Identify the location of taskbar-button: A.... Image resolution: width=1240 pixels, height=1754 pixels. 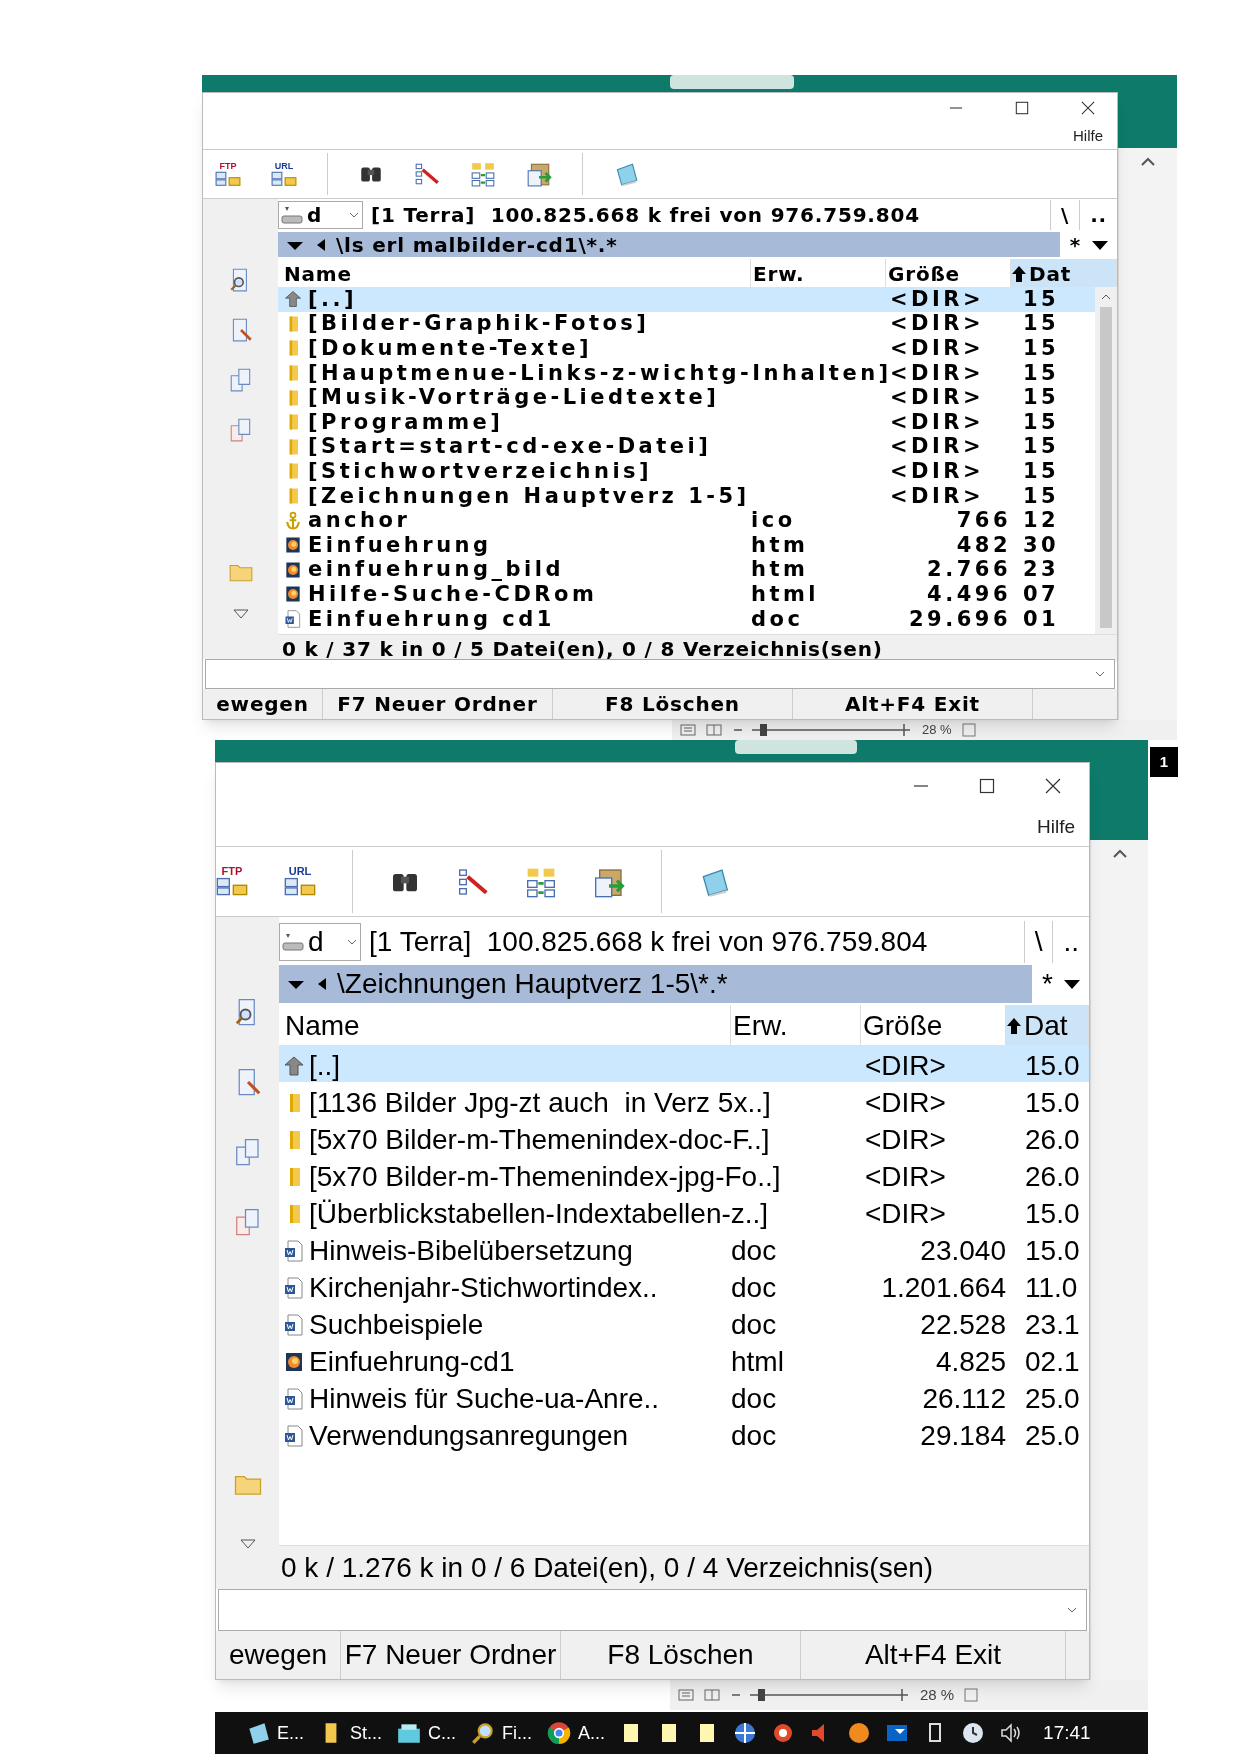
(576, 1733).